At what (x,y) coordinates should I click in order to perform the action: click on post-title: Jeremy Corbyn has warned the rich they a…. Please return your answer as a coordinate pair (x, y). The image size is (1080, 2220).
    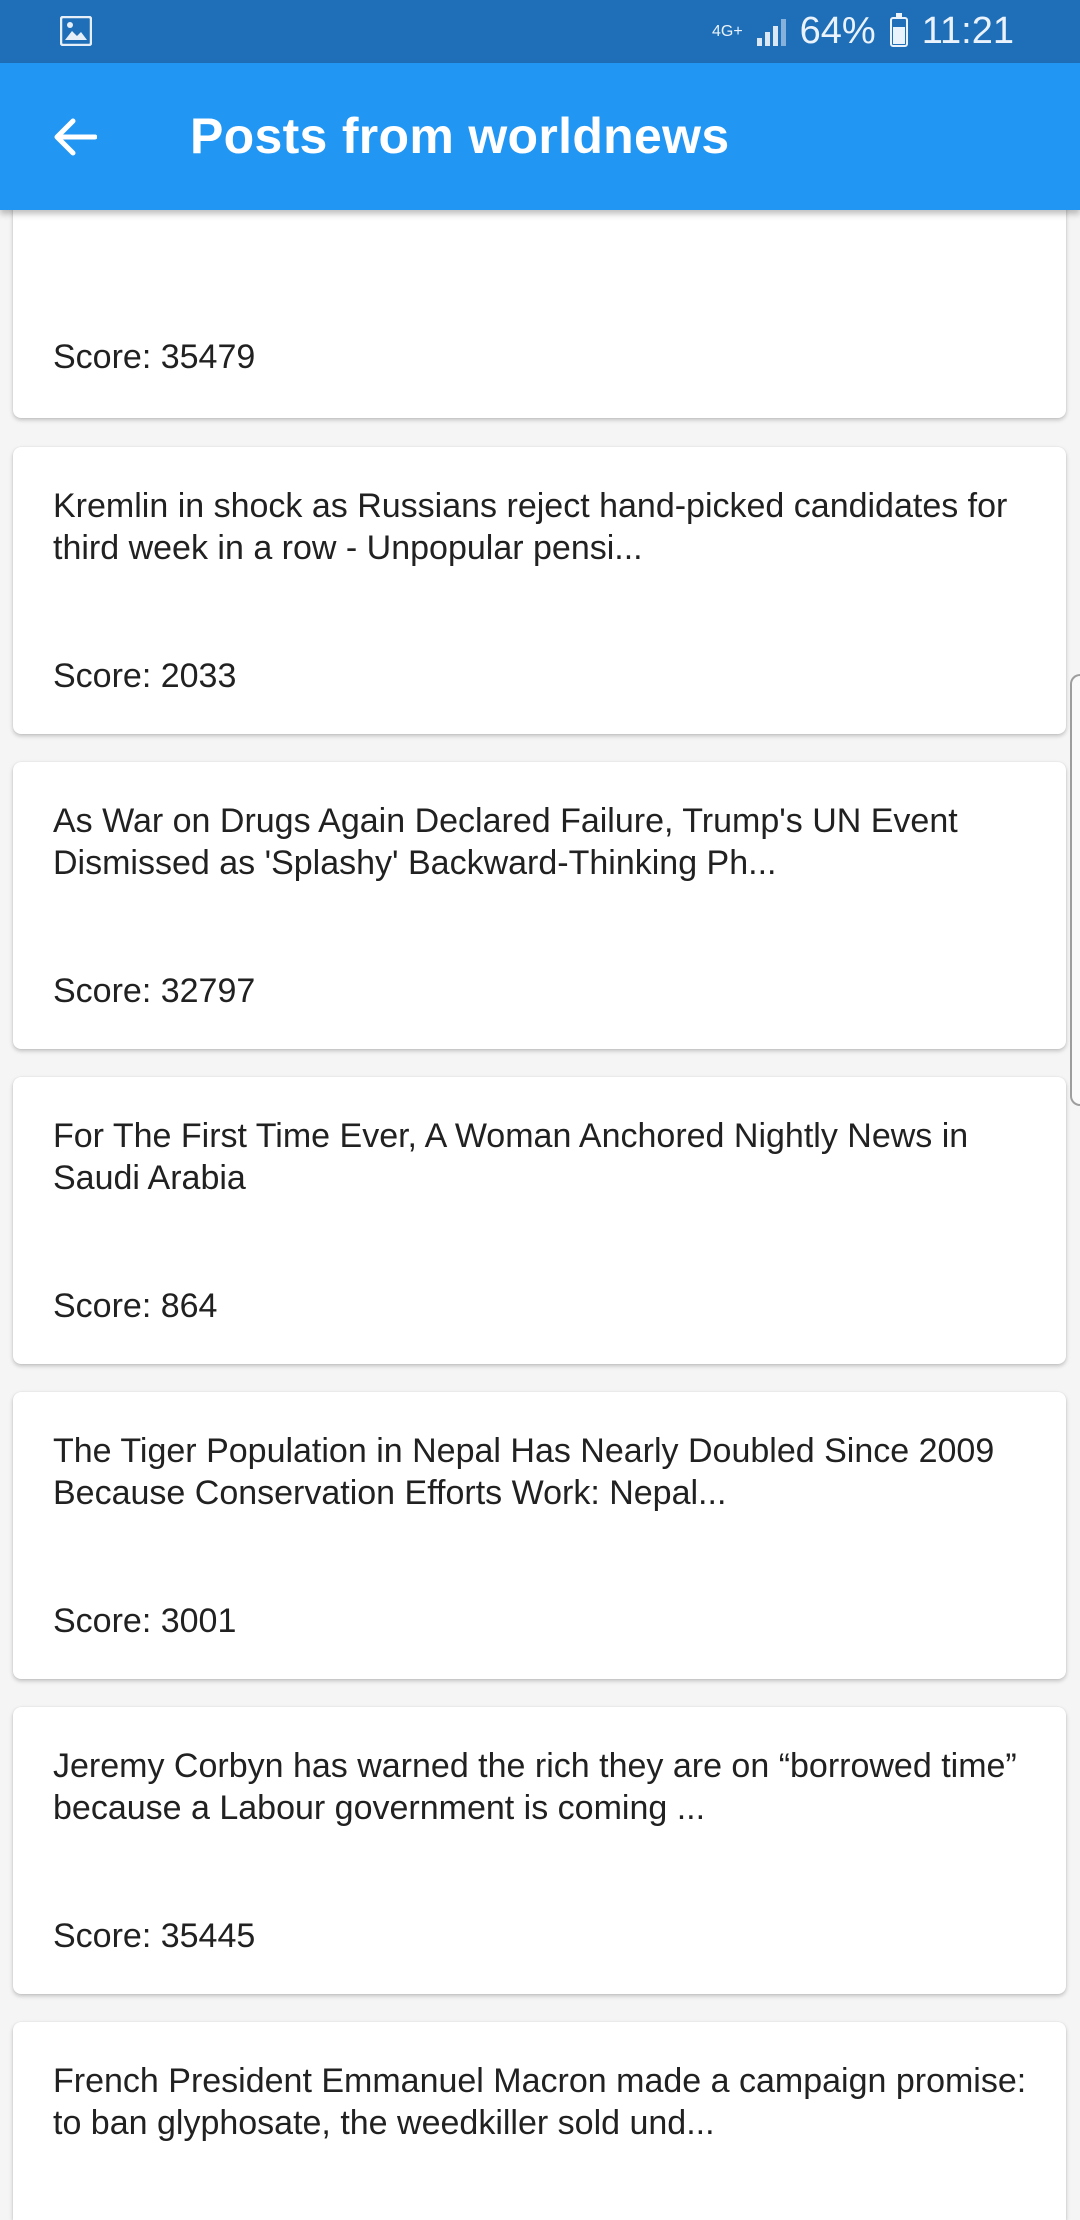
    Looking at the image, I should click on (535, 1787).